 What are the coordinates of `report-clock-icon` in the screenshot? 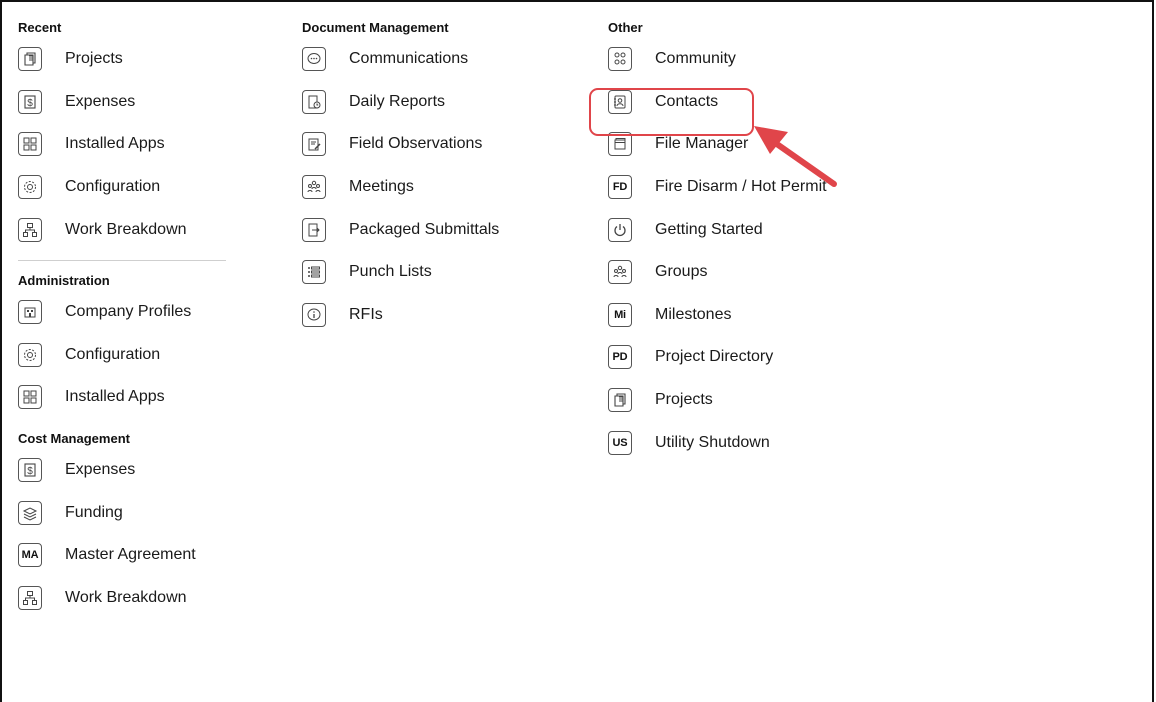 It's located at (314, 101).